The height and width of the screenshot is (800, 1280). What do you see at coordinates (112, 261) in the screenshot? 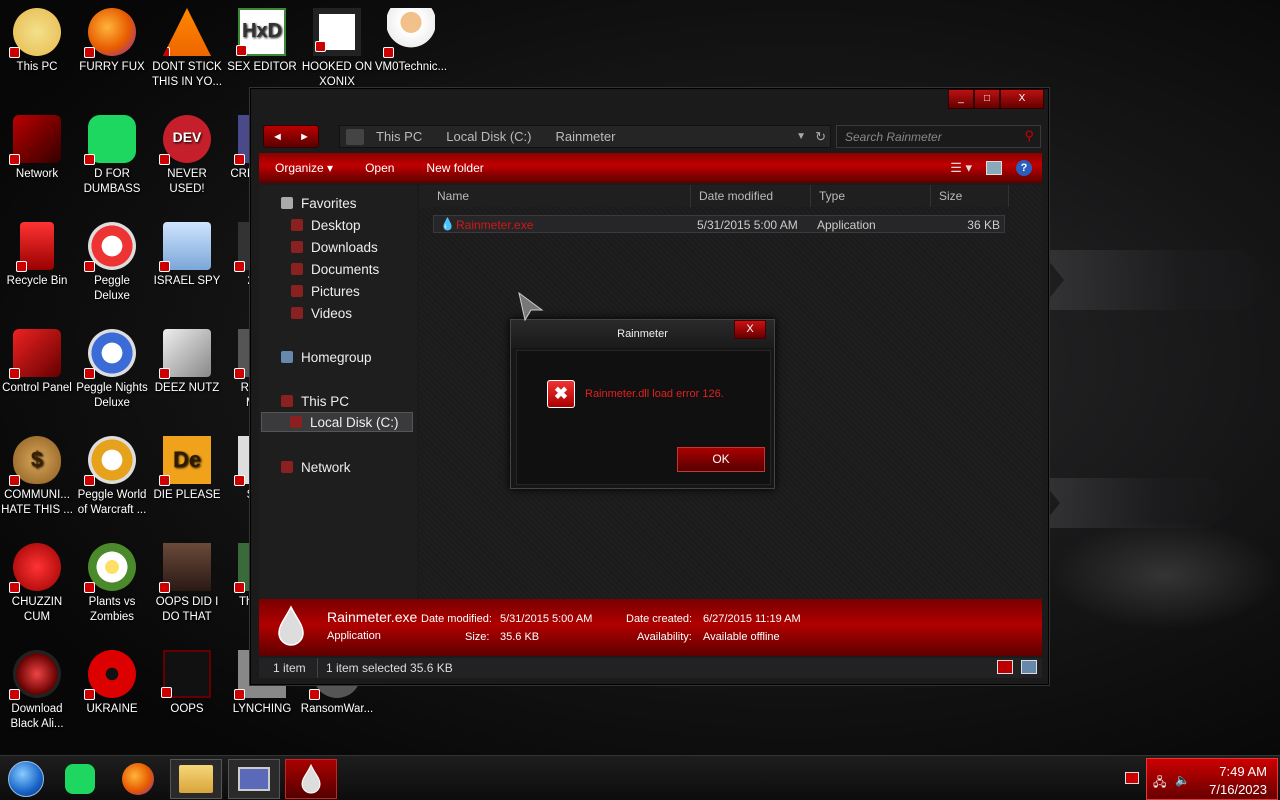
I see `desktop-icon-peggle-deluxe: Peggle Deluxe` at bounding box center [112, 261].